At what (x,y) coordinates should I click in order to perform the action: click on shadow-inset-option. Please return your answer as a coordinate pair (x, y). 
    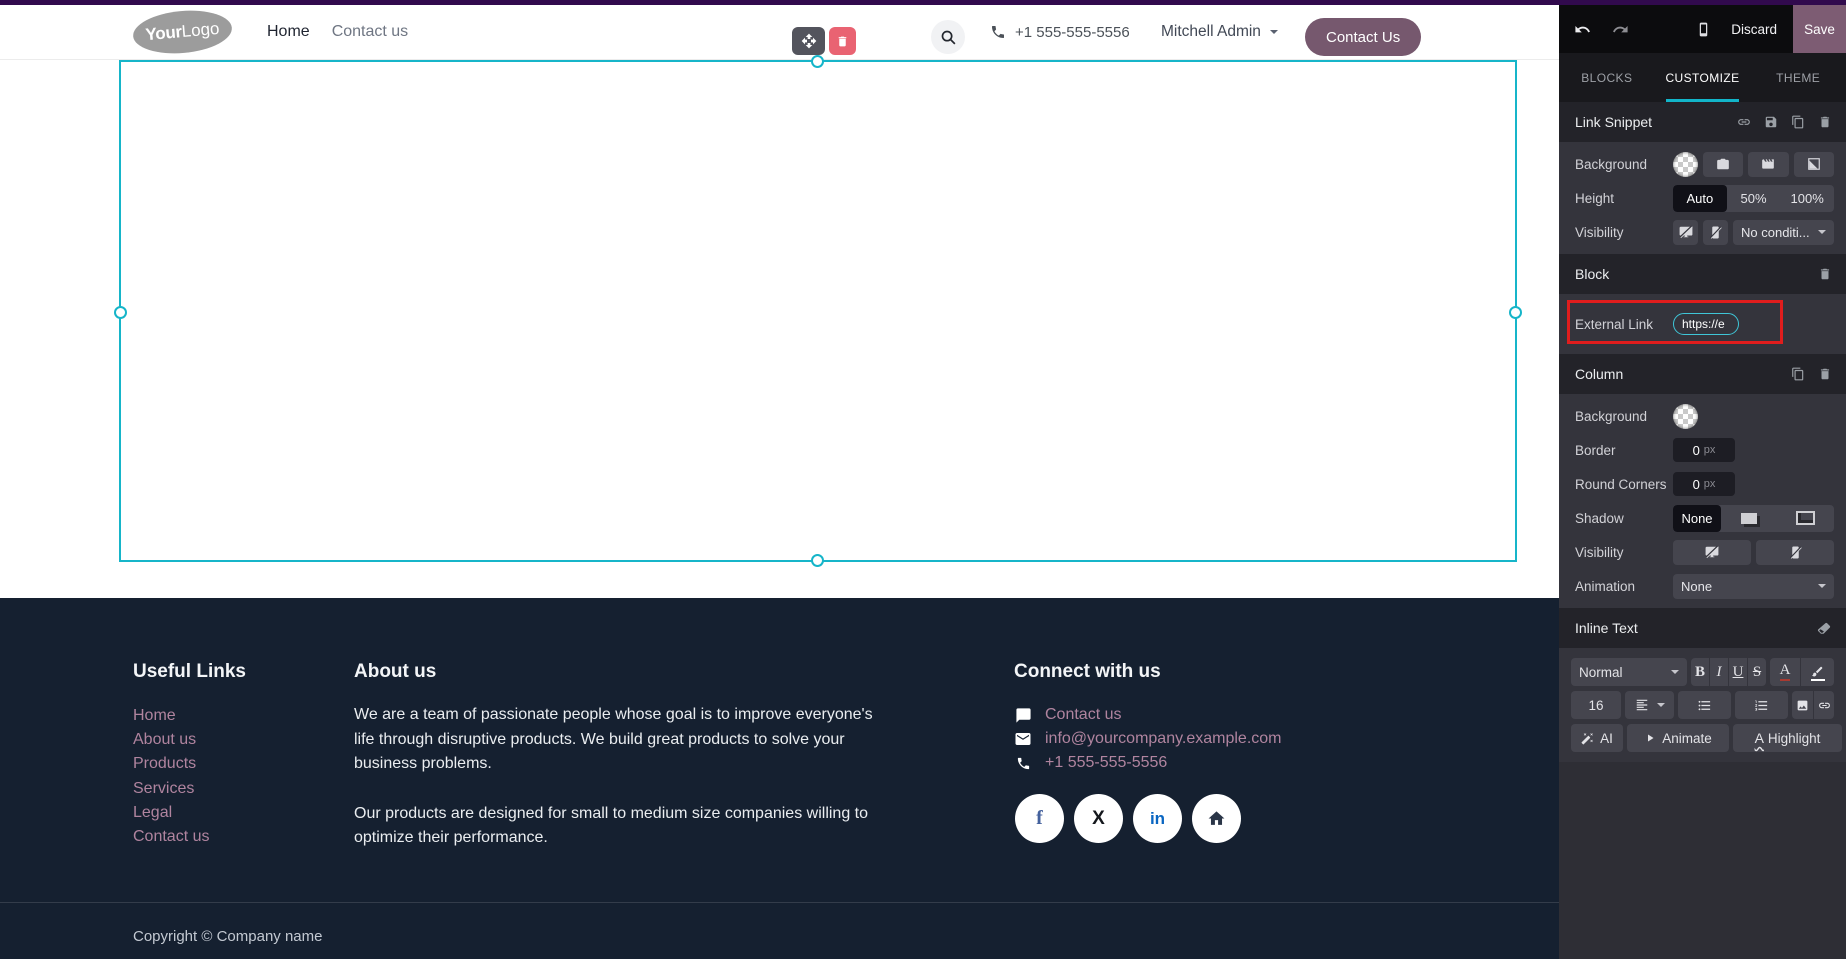
    Looking at the image, I should click on (1806, 518).